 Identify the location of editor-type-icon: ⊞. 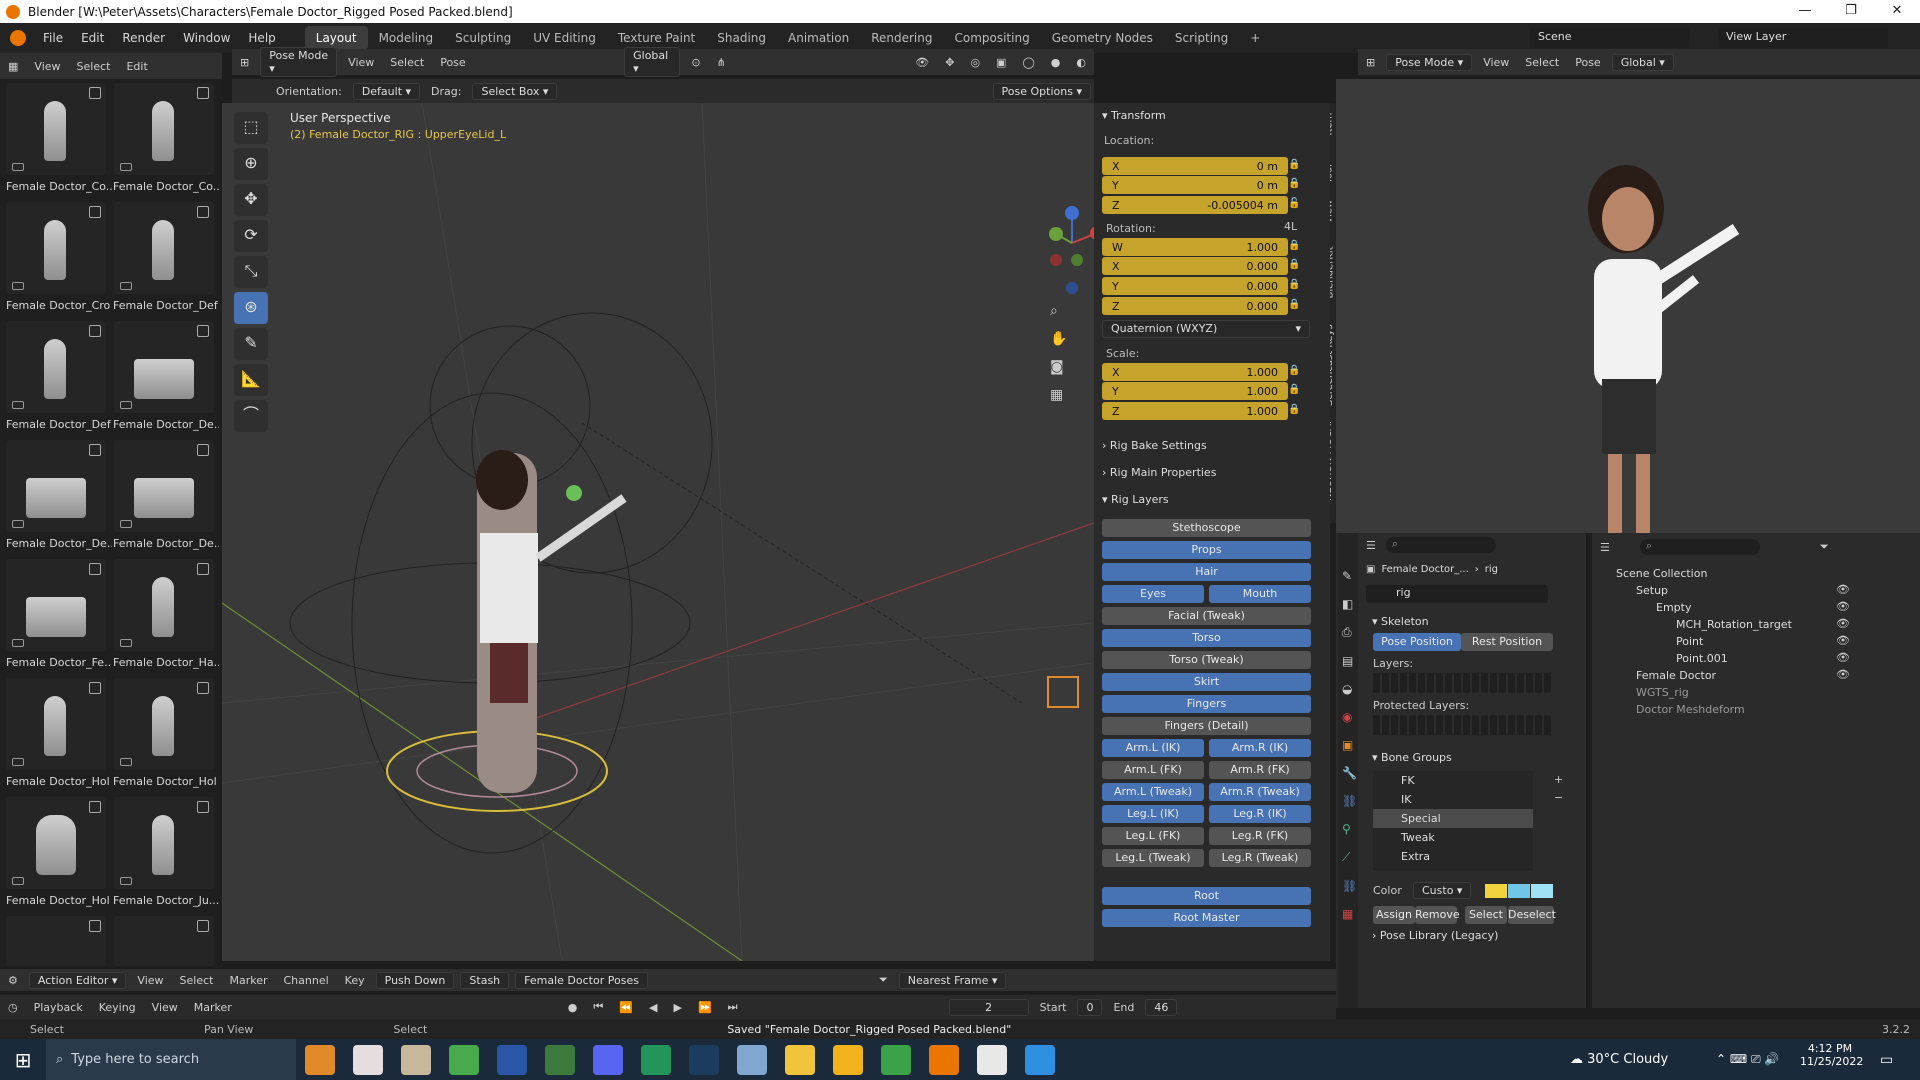
(244, 62).